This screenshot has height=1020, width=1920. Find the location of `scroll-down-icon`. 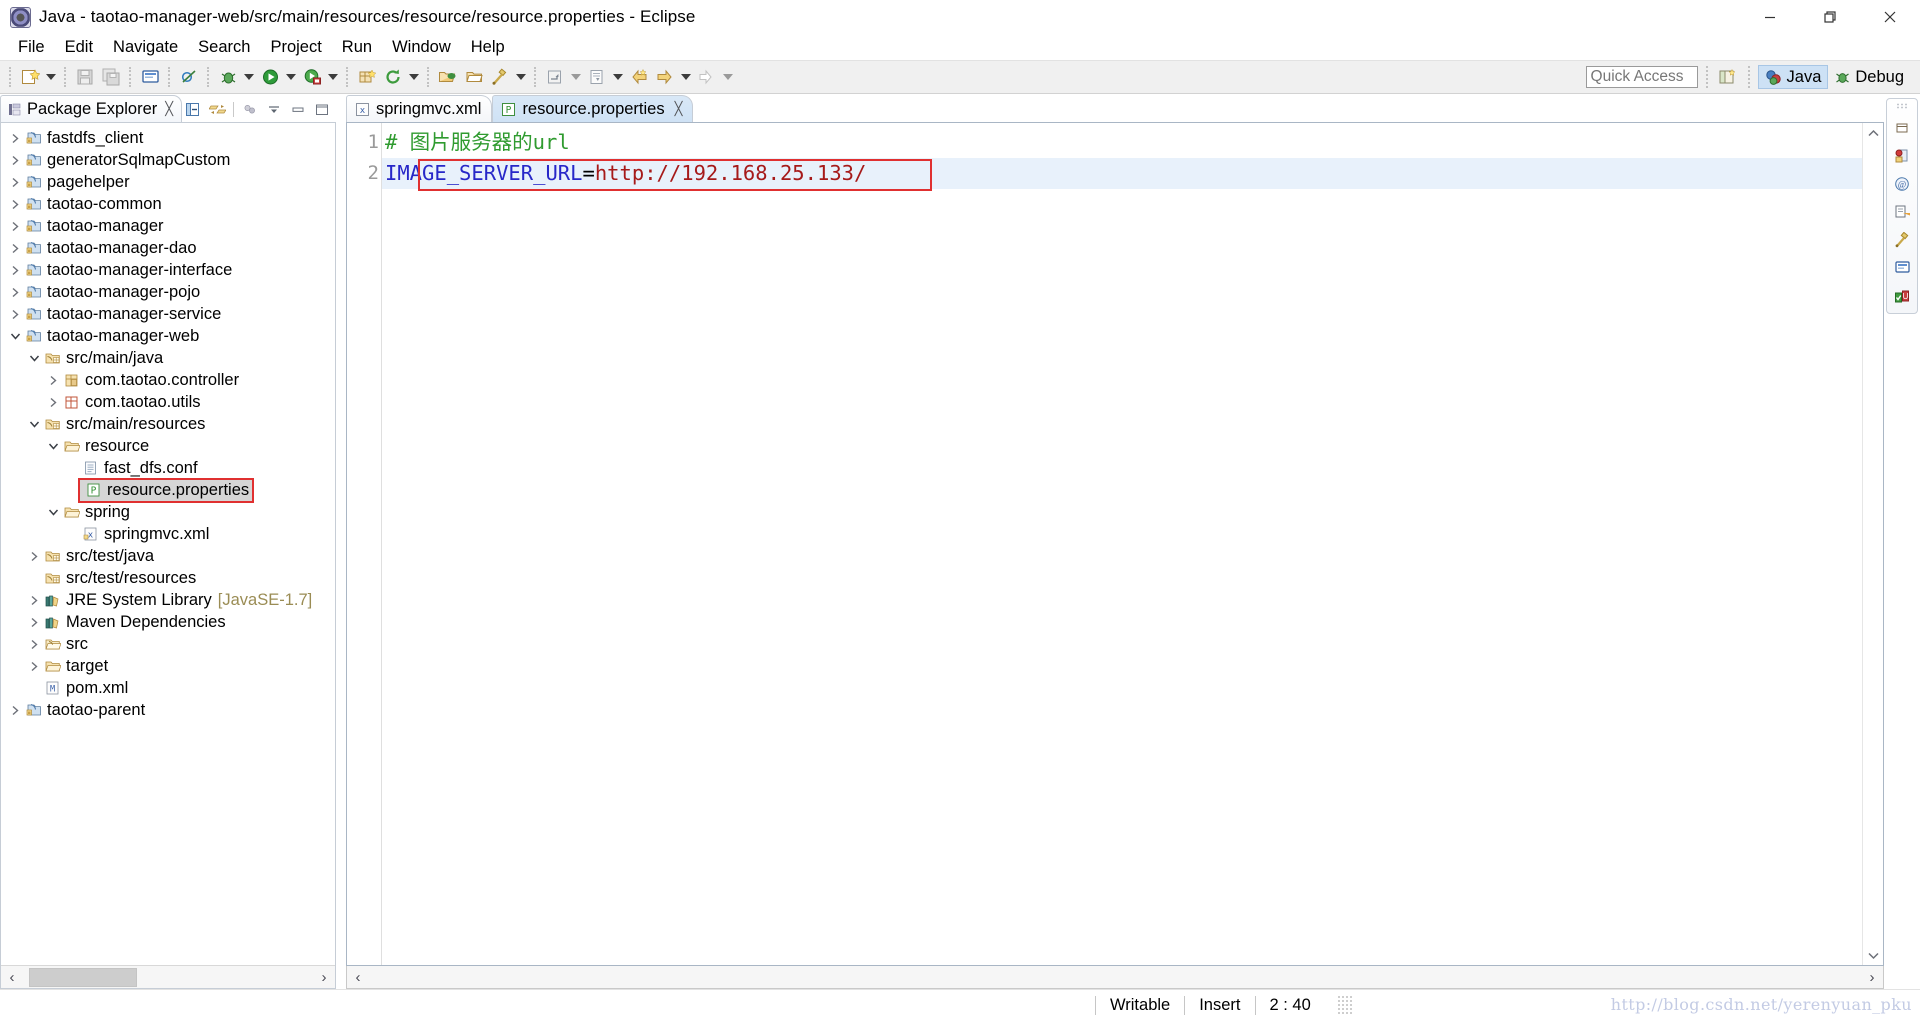

scroll-down-icon is located at coordinates (1873, 955).